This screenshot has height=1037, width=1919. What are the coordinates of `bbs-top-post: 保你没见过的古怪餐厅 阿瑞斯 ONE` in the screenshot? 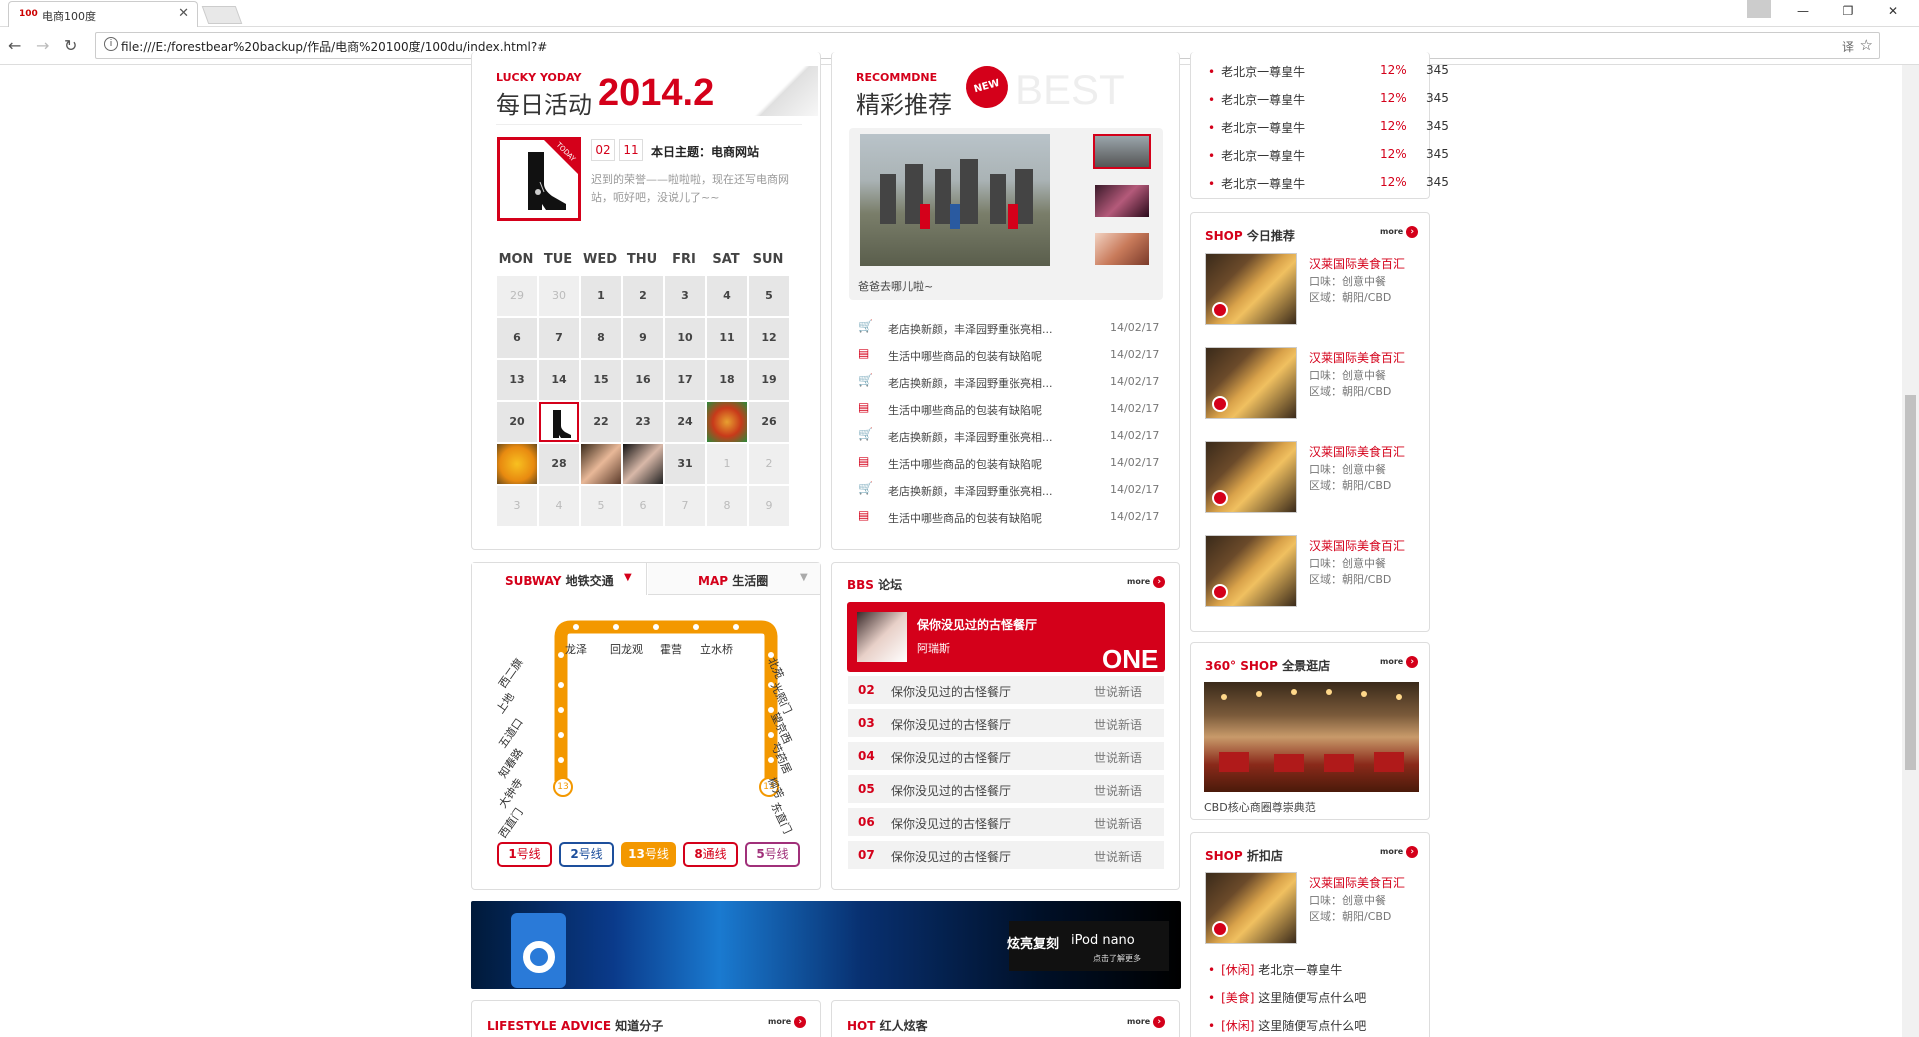 It's located at (1006, 638).